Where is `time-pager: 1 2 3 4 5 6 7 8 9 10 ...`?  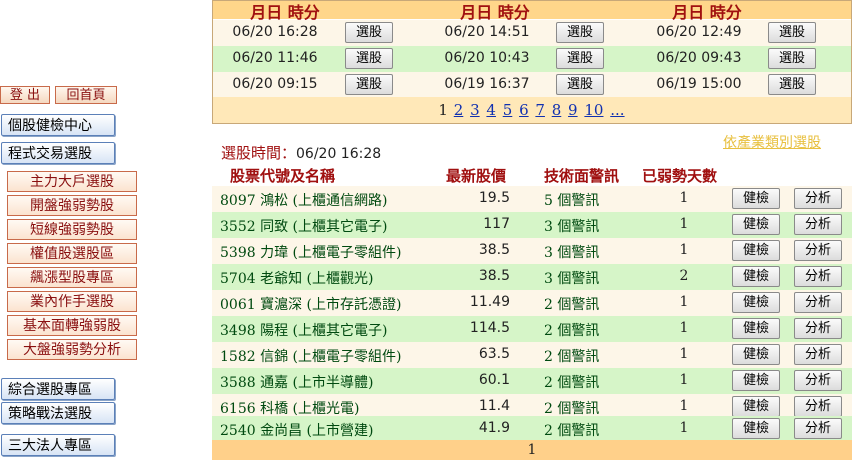
time-pager: 1 2 3 4 5 6 7 8 9 10 ... is located at coordinates (532, 110).